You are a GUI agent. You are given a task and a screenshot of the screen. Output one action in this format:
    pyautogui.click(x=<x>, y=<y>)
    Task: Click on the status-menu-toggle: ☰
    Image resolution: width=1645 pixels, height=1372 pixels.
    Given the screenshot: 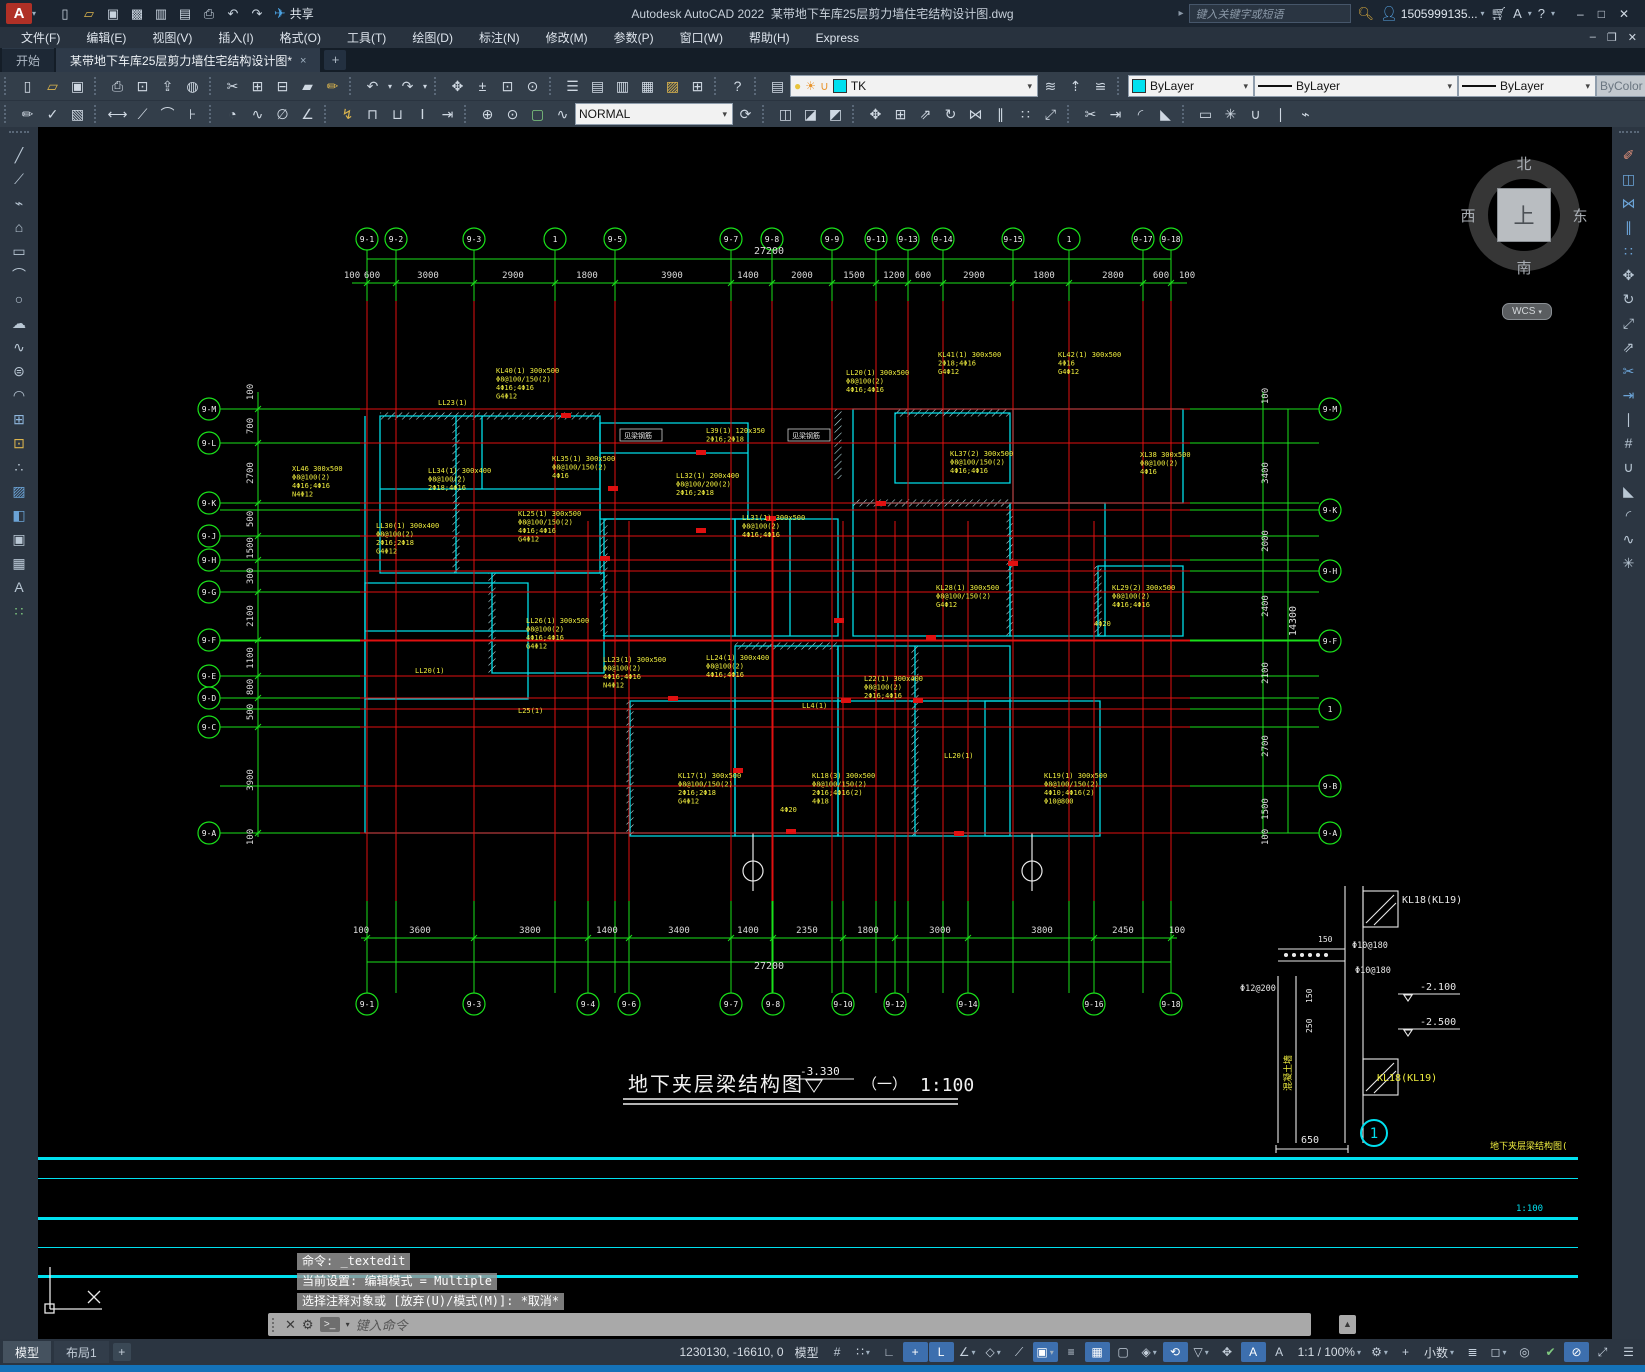 What is the action you would take?
    pyautogui.click(x=1628, y=1352)
    